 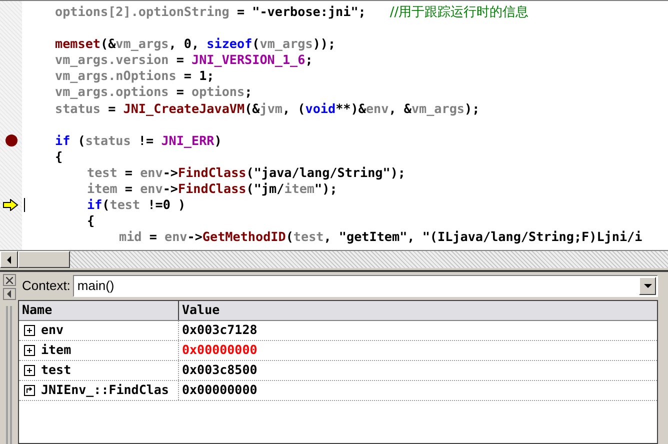 What do you see at coordinates (365, 286) in the screenshot?
I see `context-dropdown: main()` at bounding box center [365, 286].